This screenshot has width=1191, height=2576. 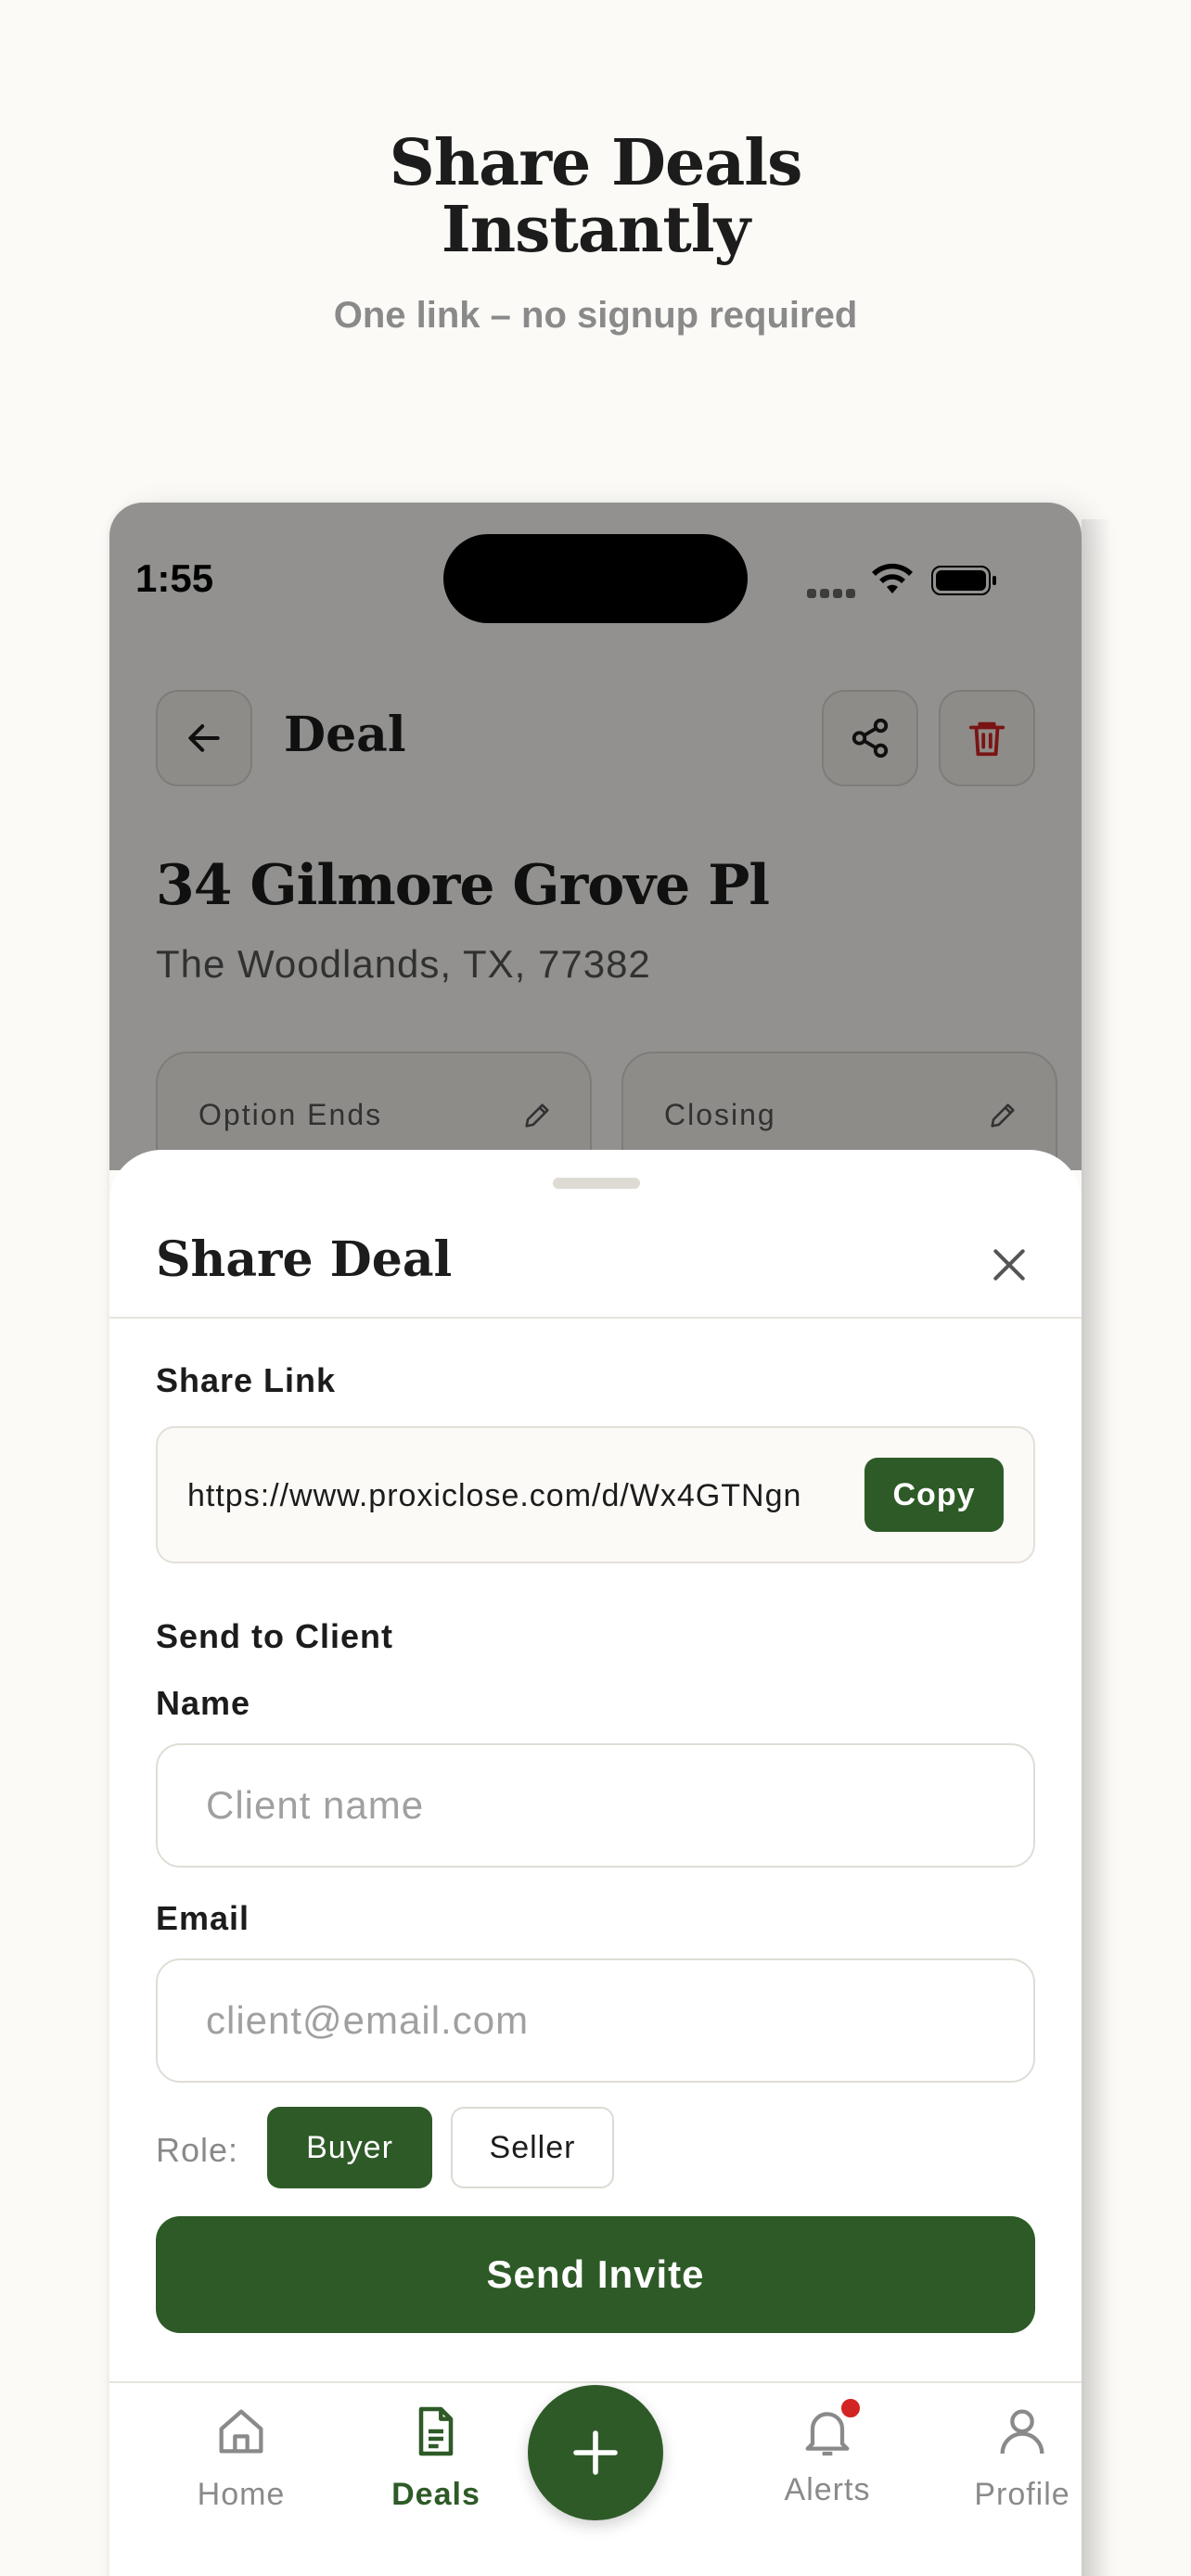 What do you see at coordinates (532, 2147) in the screenshot?
I see `role-seller-button: Seller` at bounding box center [532, 2147].